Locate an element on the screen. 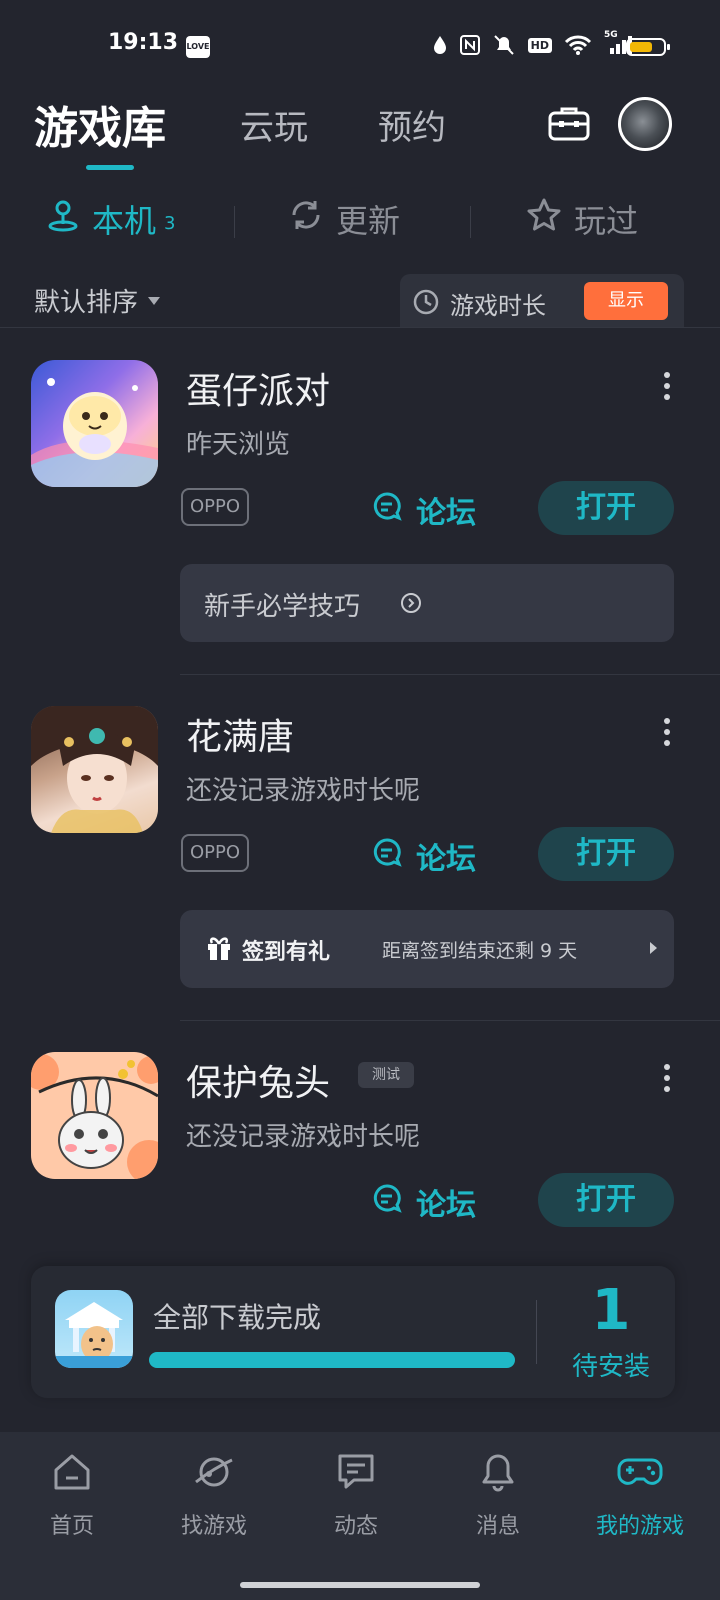  love-badge: LOVE is located at coordinates (198, 47).